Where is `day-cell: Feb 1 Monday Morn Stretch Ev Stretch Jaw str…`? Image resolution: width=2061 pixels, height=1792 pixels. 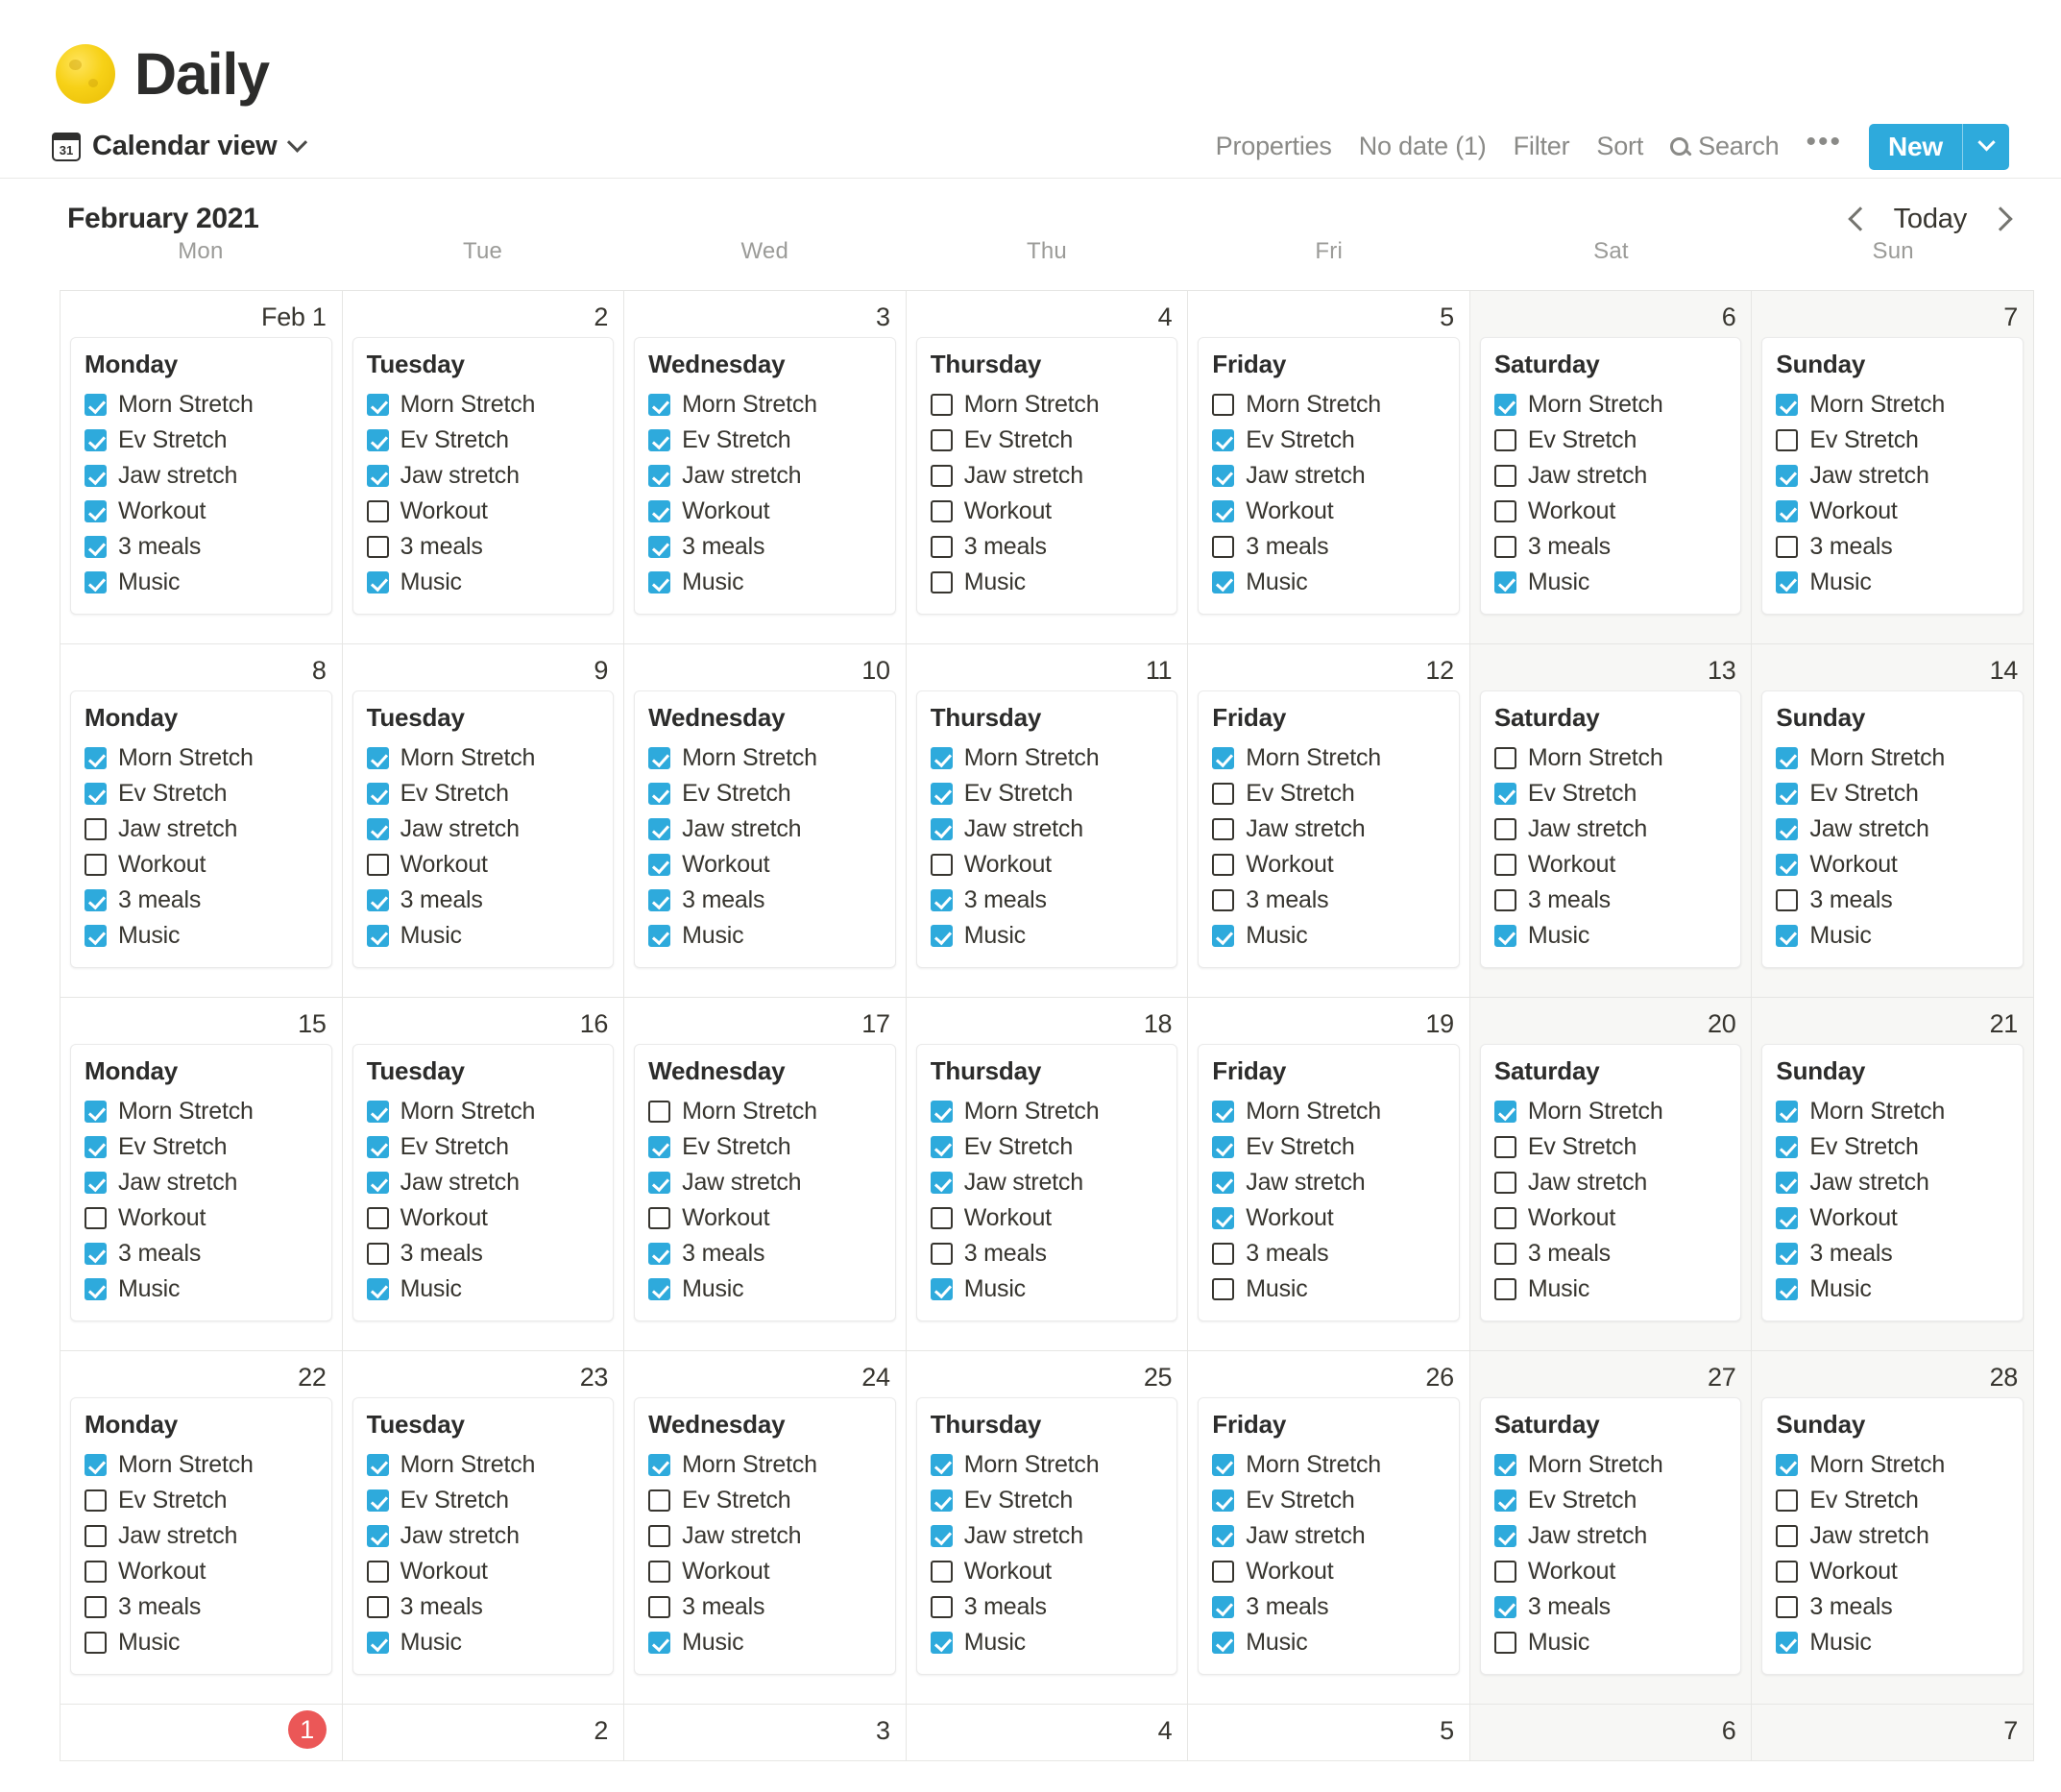 day-cell: Feb 1 Monday Morn Stretch Ev Stretch Jaw str… is located at coordinates (202, 467).